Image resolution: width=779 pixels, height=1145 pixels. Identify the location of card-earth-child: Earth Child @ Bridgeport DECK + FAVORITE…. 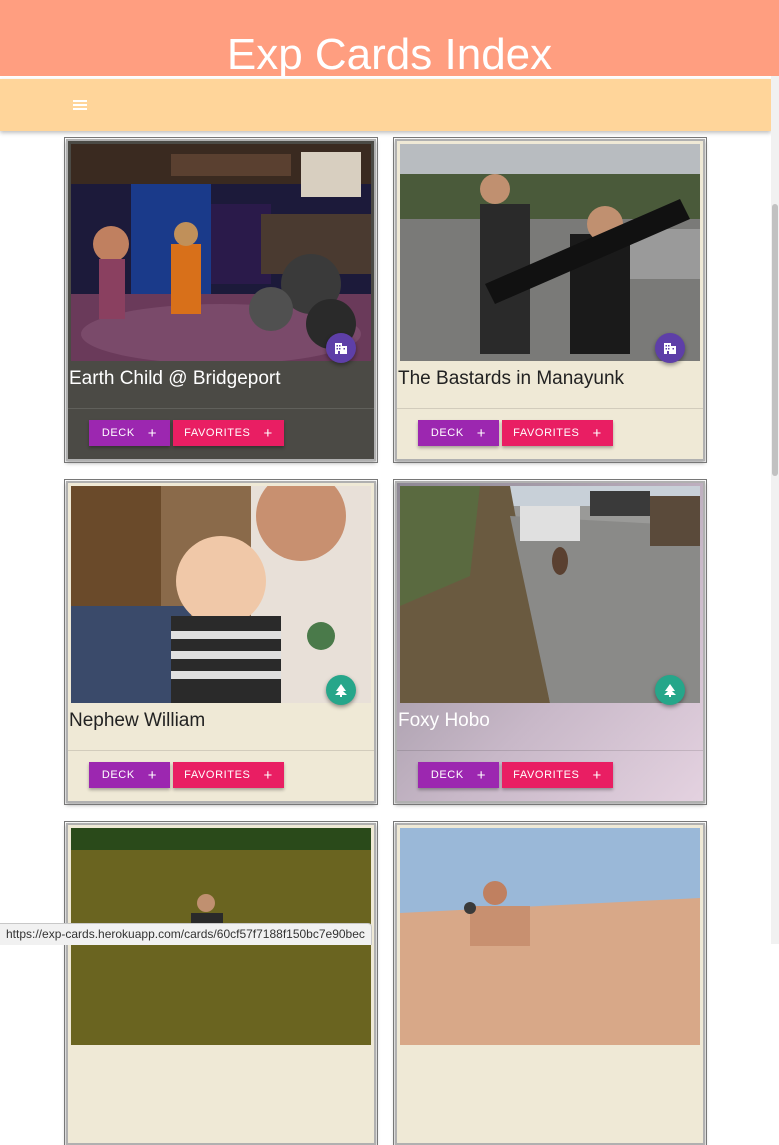
(221, 300).